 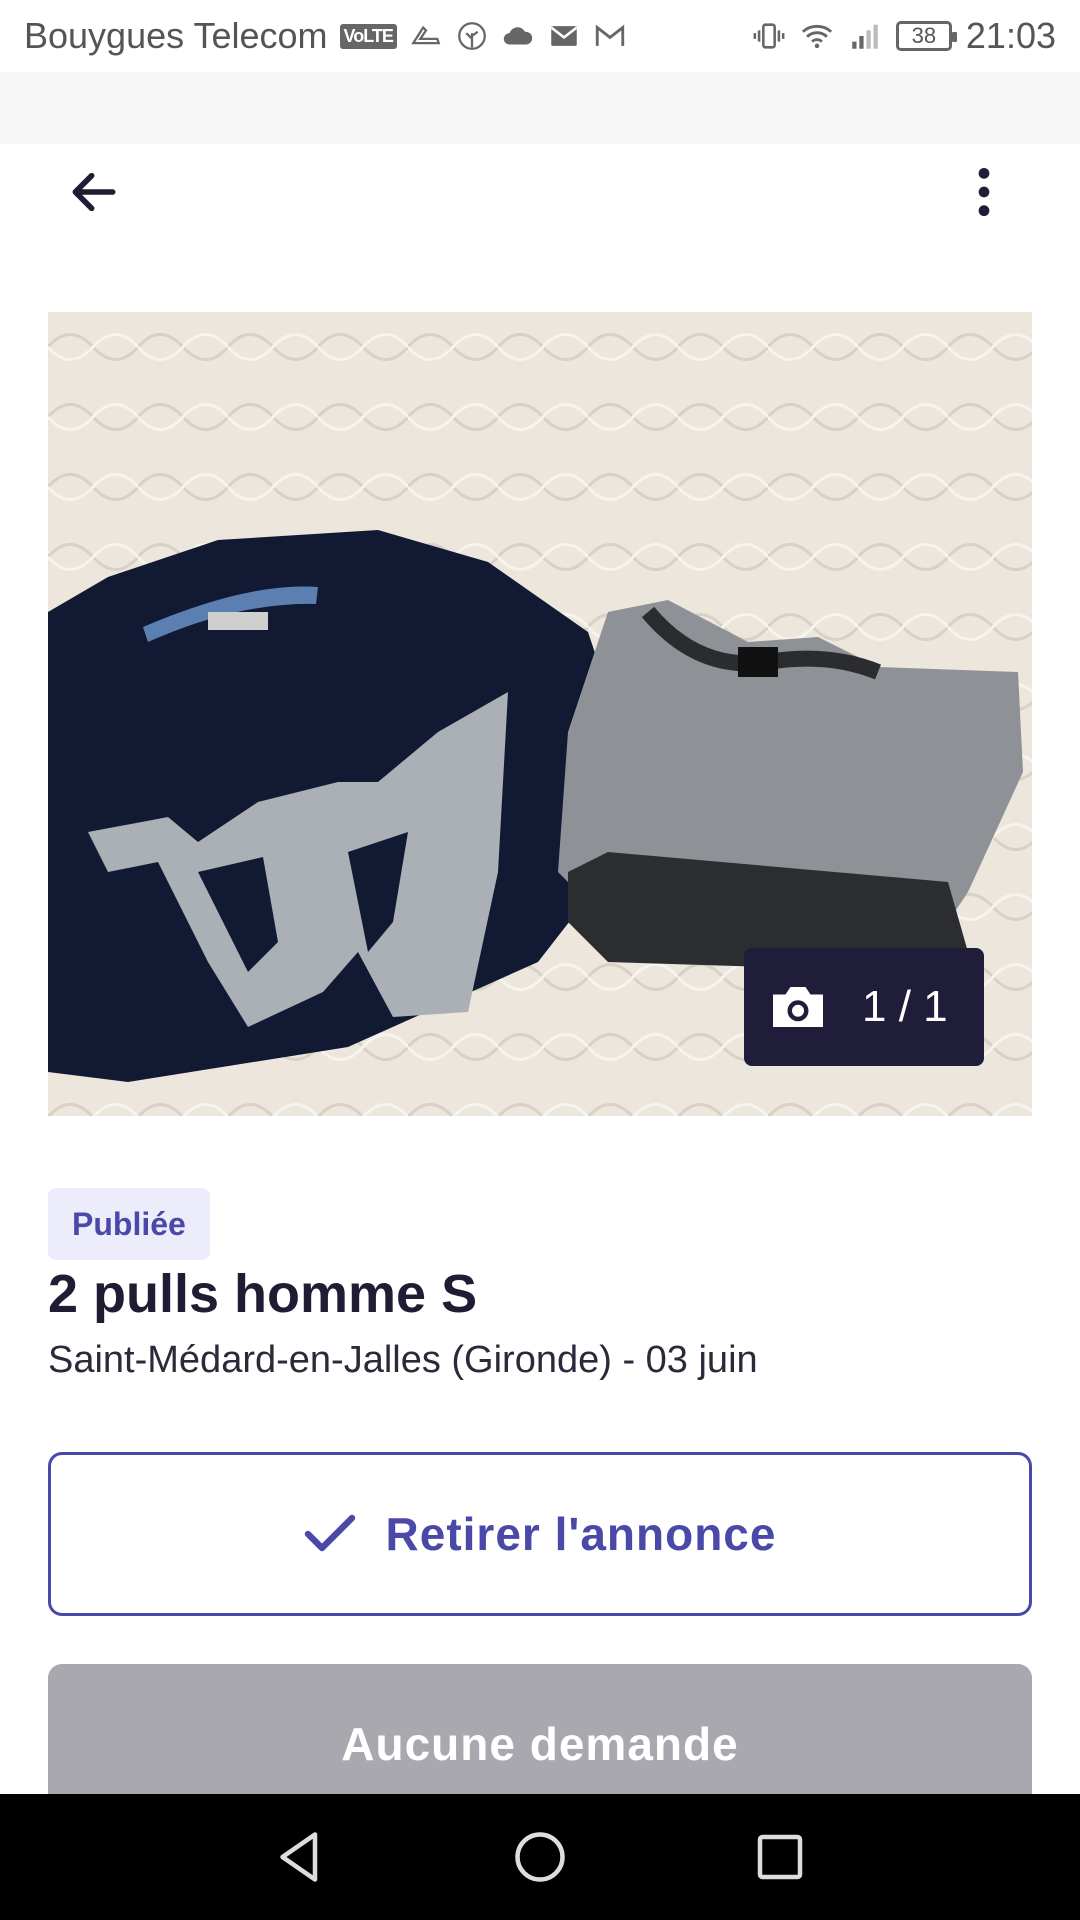 I want to click on status-right: 38 21:03, so click(x=904, y=36).